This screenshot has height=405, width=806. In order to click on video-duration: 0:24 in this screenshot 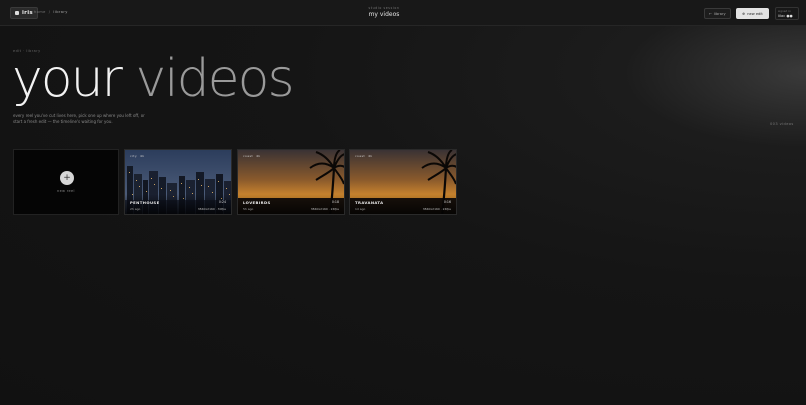, I will do `click(222, 202)`.